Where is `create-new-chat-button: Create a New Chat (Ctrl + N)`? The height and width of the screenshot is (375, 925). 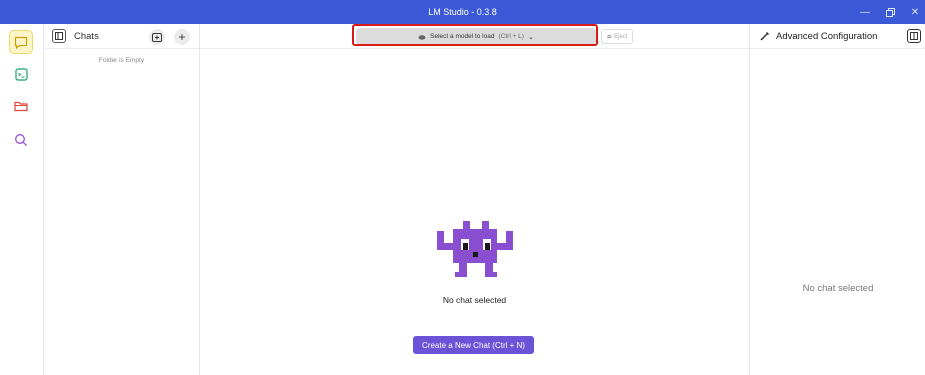 create-new-chat-button: Create a New Chat (Ctrl + N) is located at coordinates (473, 345).